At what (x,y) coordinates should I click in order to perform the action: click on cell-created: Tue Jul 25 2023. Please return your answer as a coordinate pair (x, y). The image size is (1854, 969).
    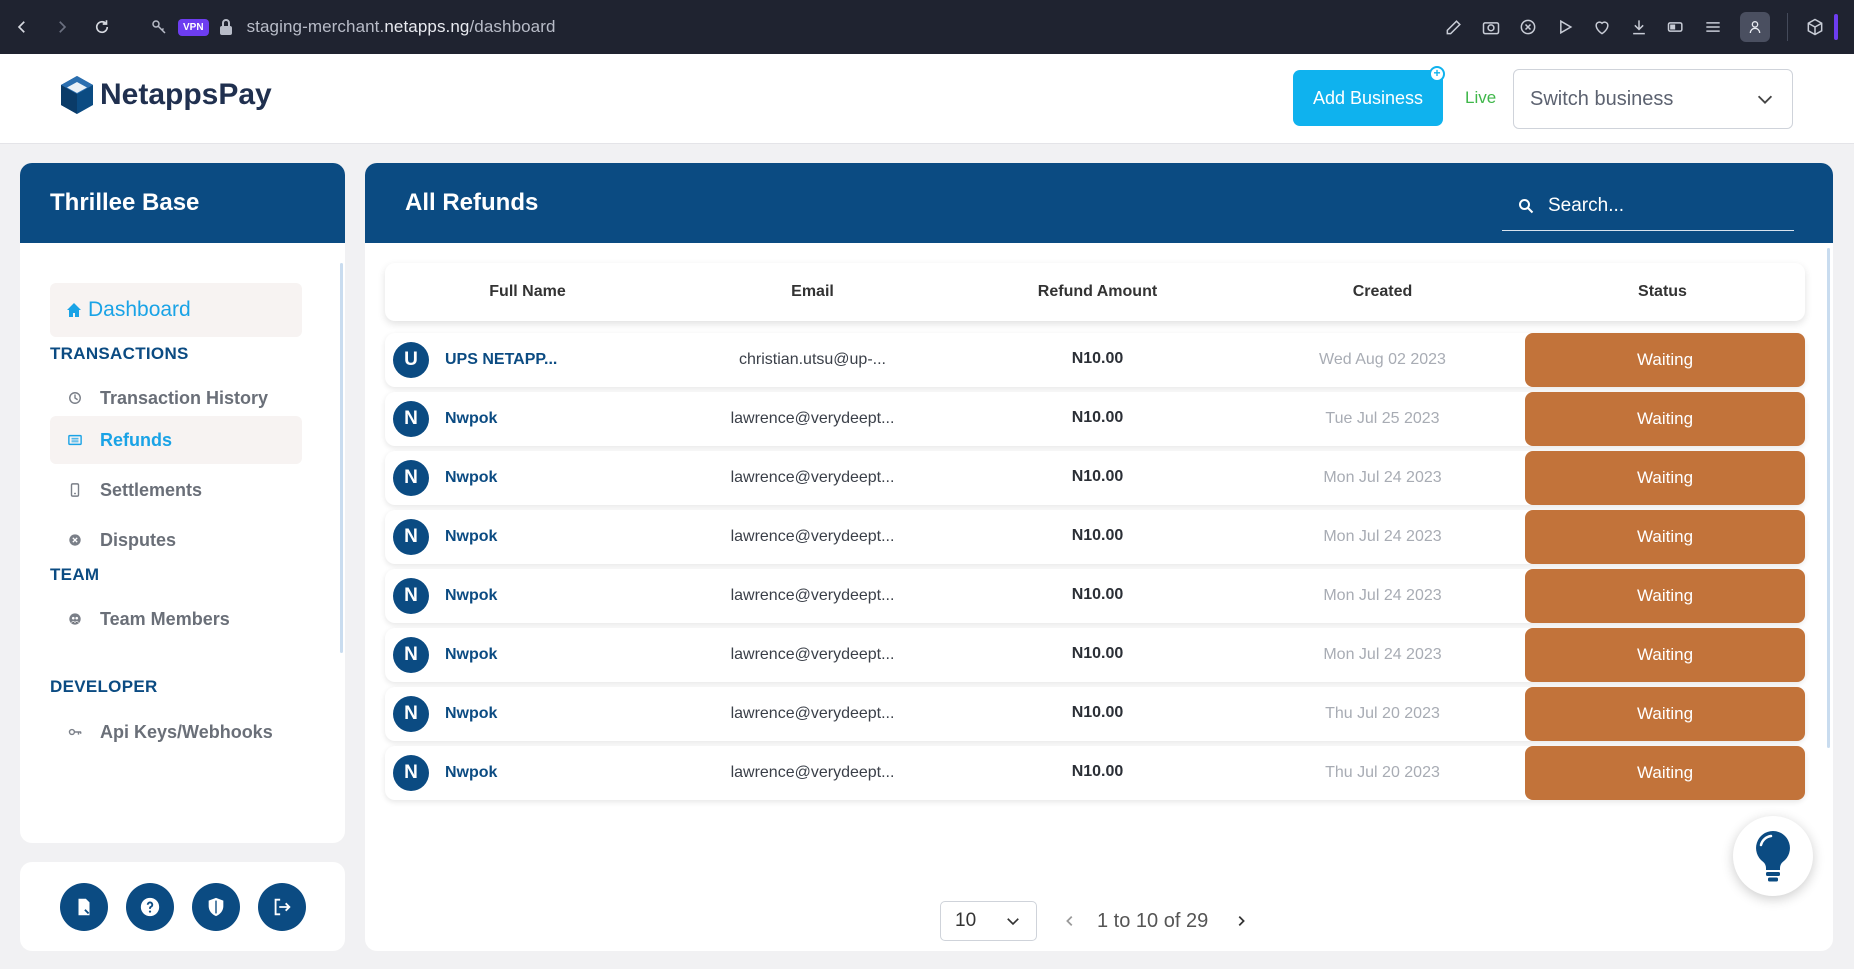
    Looking at the image, I should click on (1382, 418).